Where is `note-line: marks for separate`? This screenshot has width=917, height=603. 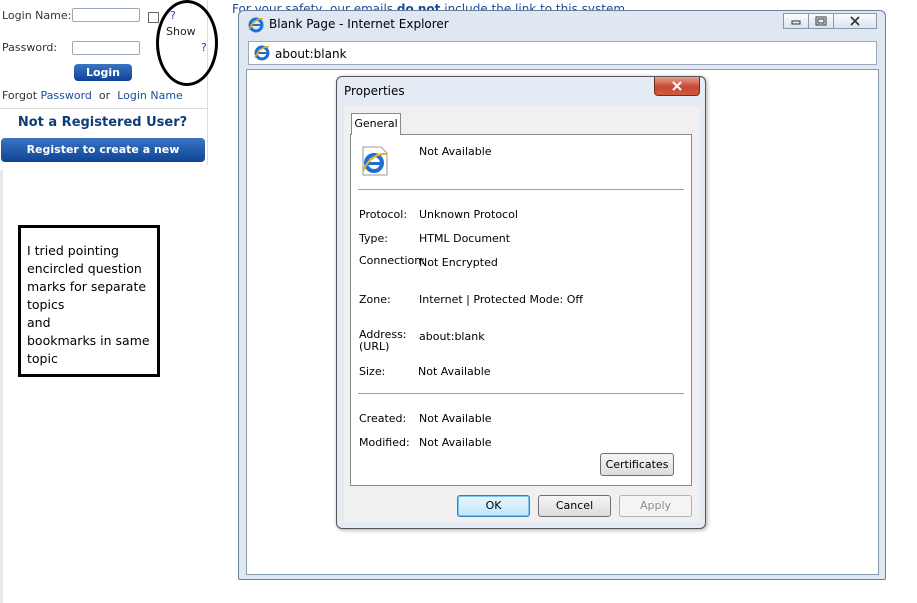
note-line: marks for separate is located at coordinates (87, 286).